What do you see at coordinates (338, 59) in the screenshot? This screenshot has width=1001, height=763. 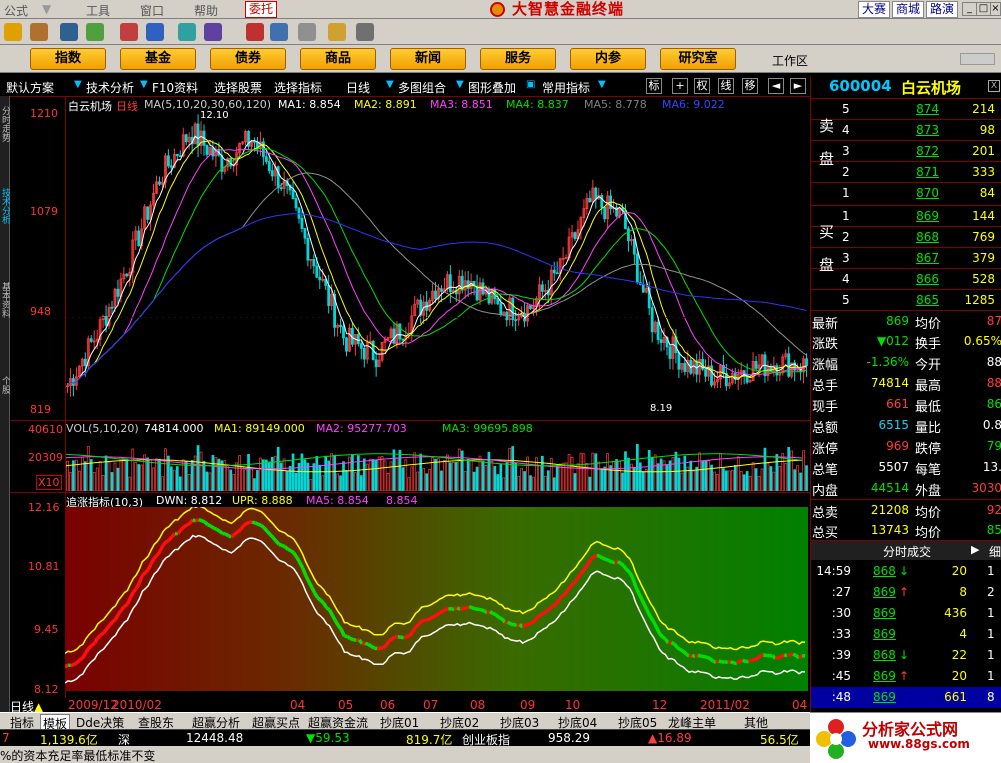 I see `nav-commodity: 商品` at bounding box center [338, 59].